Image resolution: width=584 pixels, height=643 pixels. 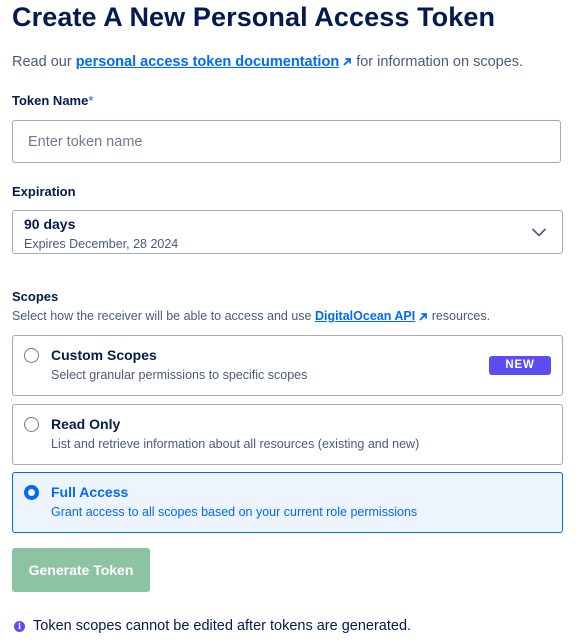 What do you see at coordinates (207, 62) in the screenshot?
I see `docs-link-label: personal access token documentation` at bounding box center [207, 62].